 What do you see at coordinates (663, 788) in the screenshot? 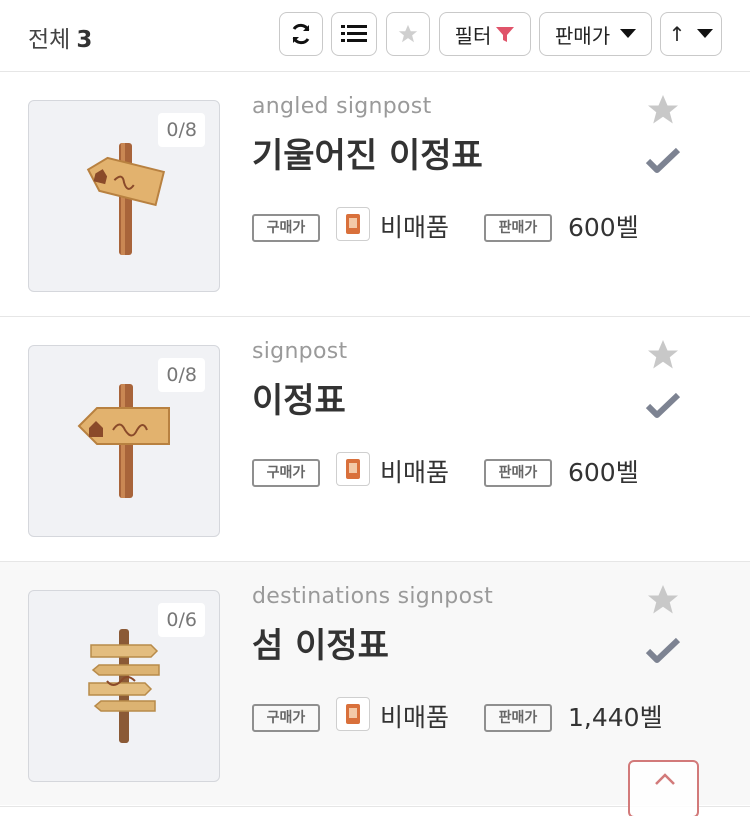
I see `scroll-top-button` at bounding box center [663, 788].